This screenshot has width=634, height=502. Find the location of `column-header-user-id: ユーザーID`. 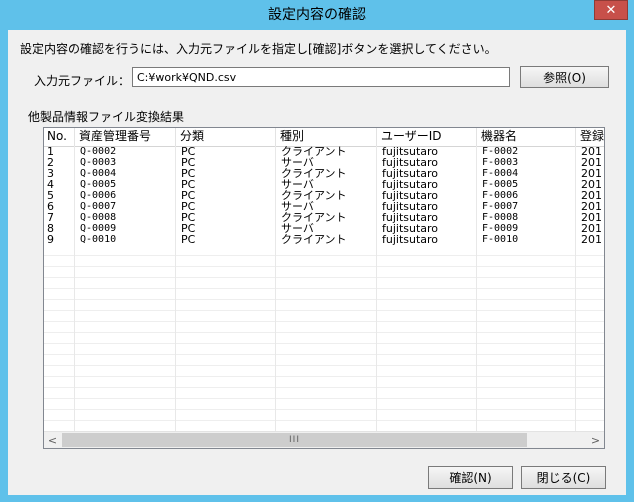

column-header-user-id: ユーザーID is located at coordinates (427, 137).